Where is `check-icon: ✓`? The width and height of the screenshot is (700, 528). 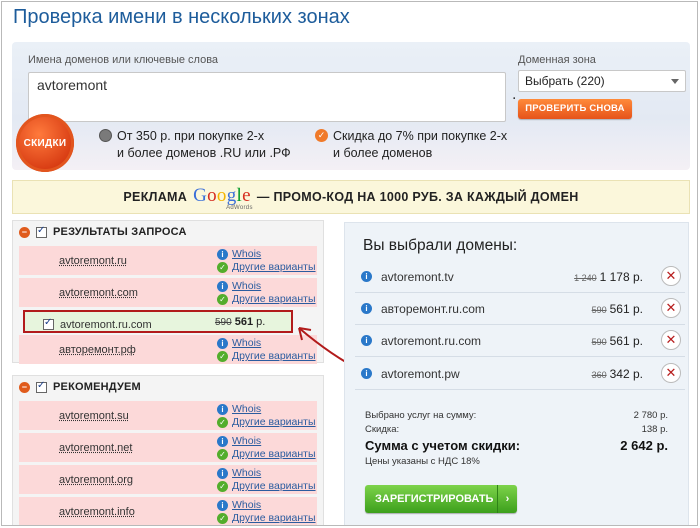
check-icon: ✓ is located at coordinates (321, 135).